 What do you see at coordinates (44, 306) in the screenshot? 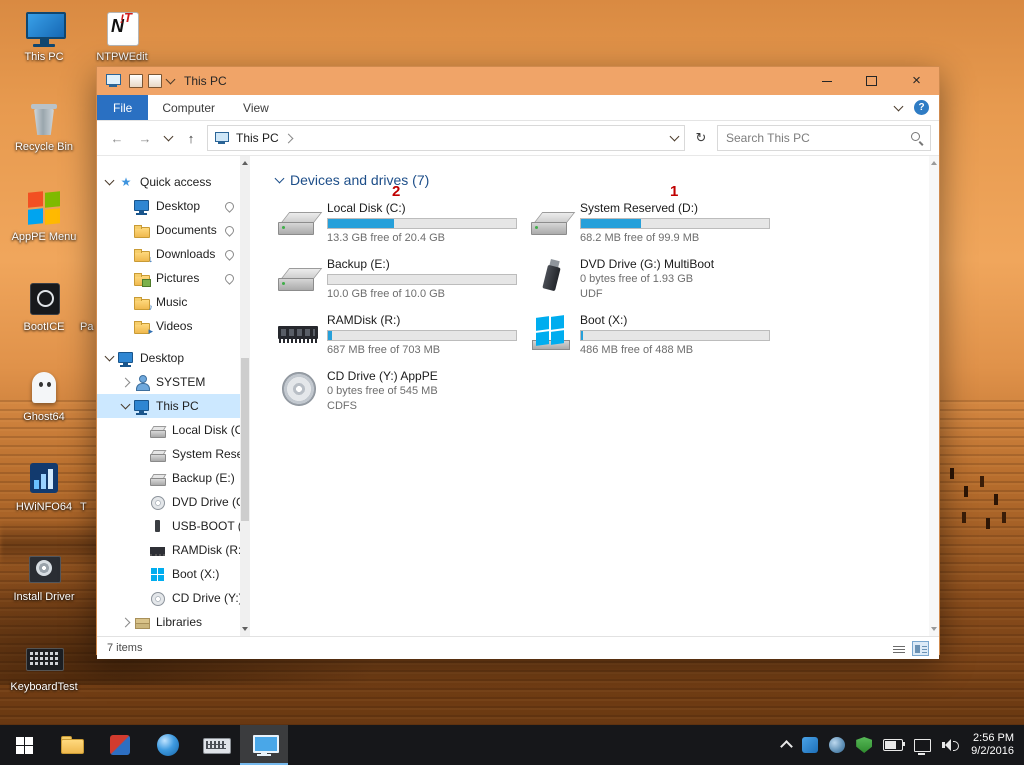
I see `desktop-icon-bootice: BootICE` at bounding box center [44, 306].